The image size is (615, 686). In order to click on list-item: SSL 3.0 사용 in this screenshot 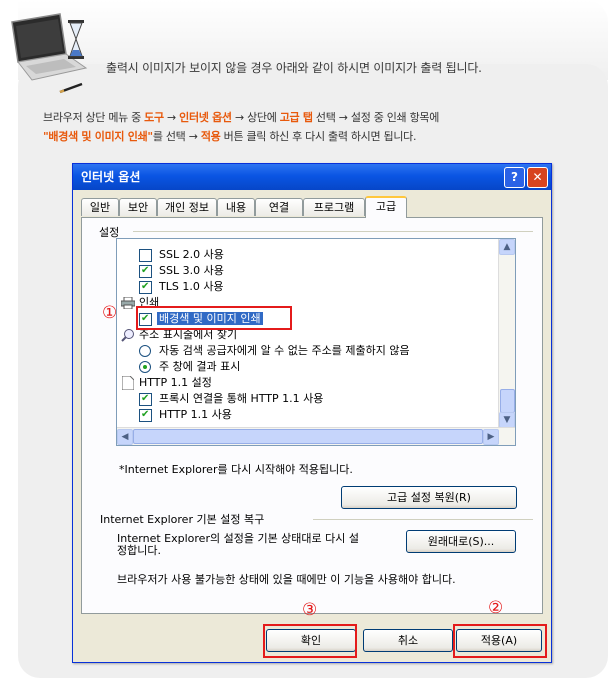, I will do `click(181, 271)`.